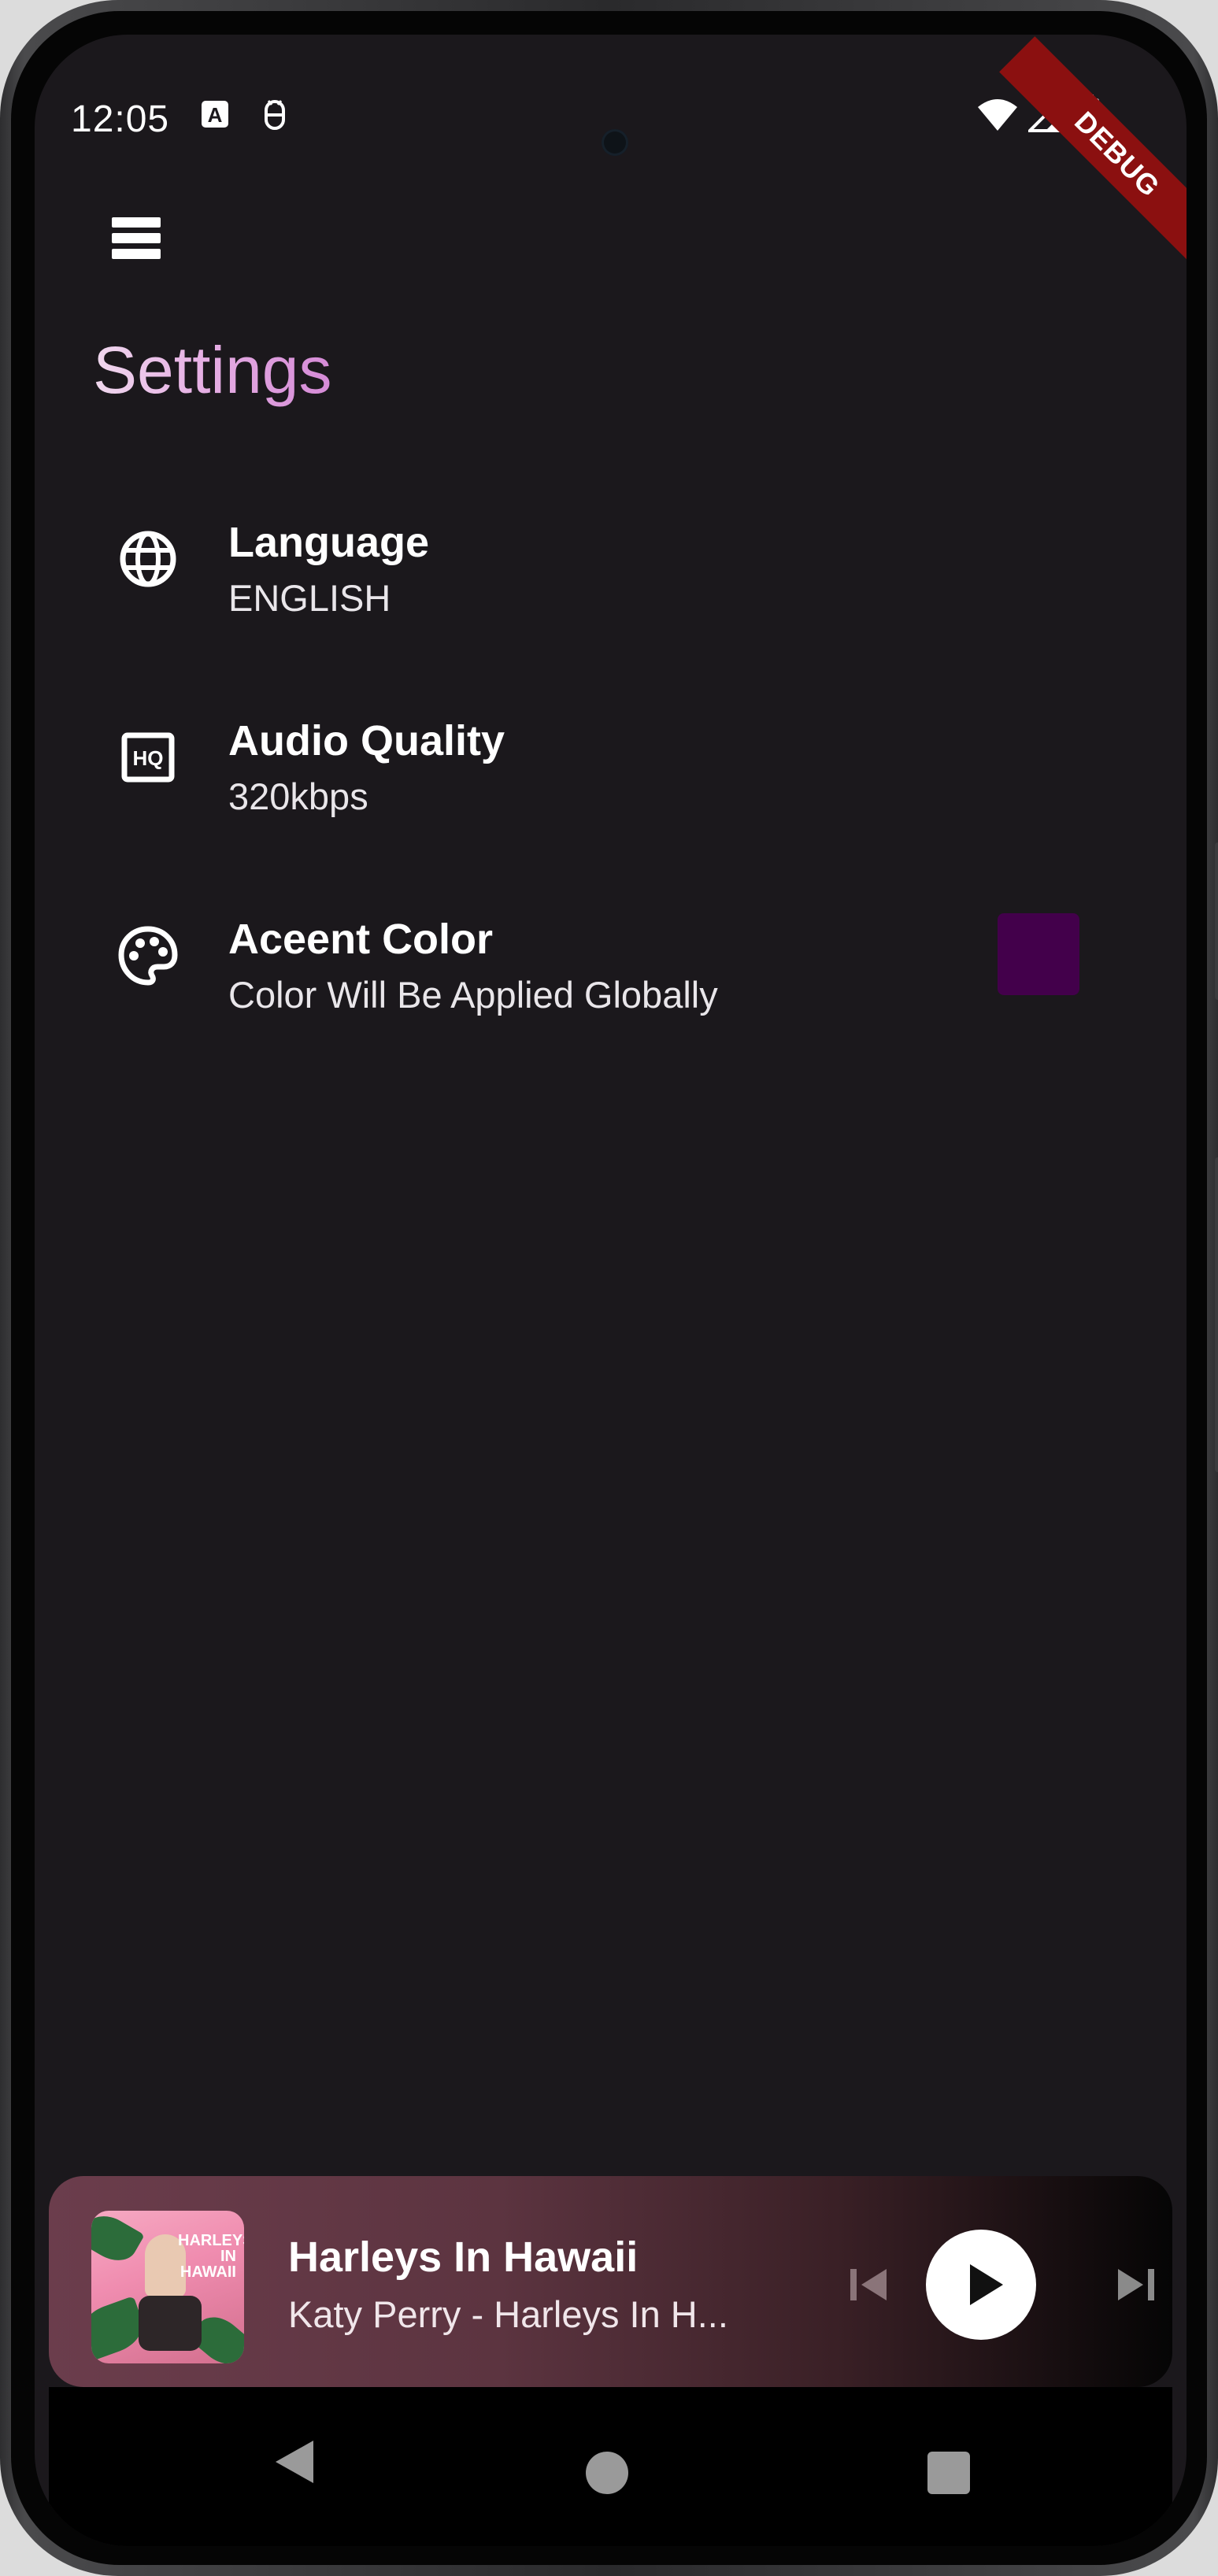 This screenshot has width=1218, height=2576. What do you see at coordinates (611, 757) in the screenshot?
I see `setting-audio-quality: HQ Audio Quality 320kbps` at bounding box center [611, 757].